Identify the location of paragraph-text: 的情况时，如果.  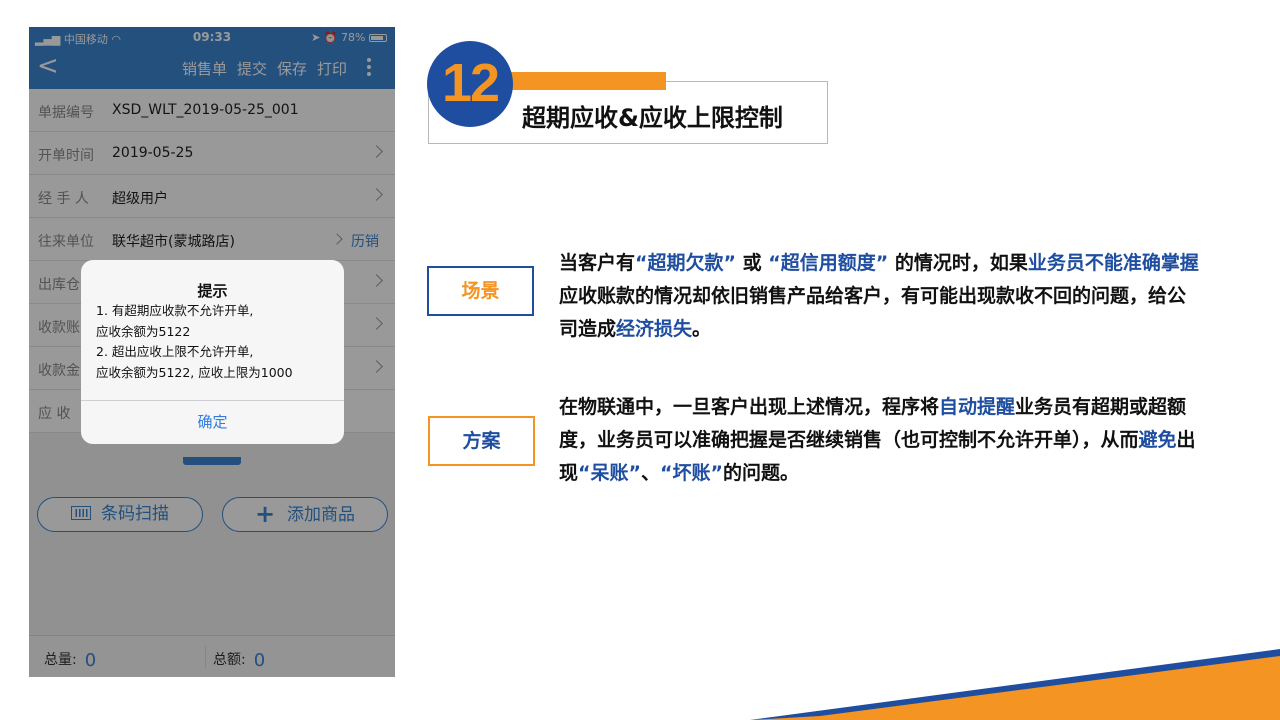
(958, 263).